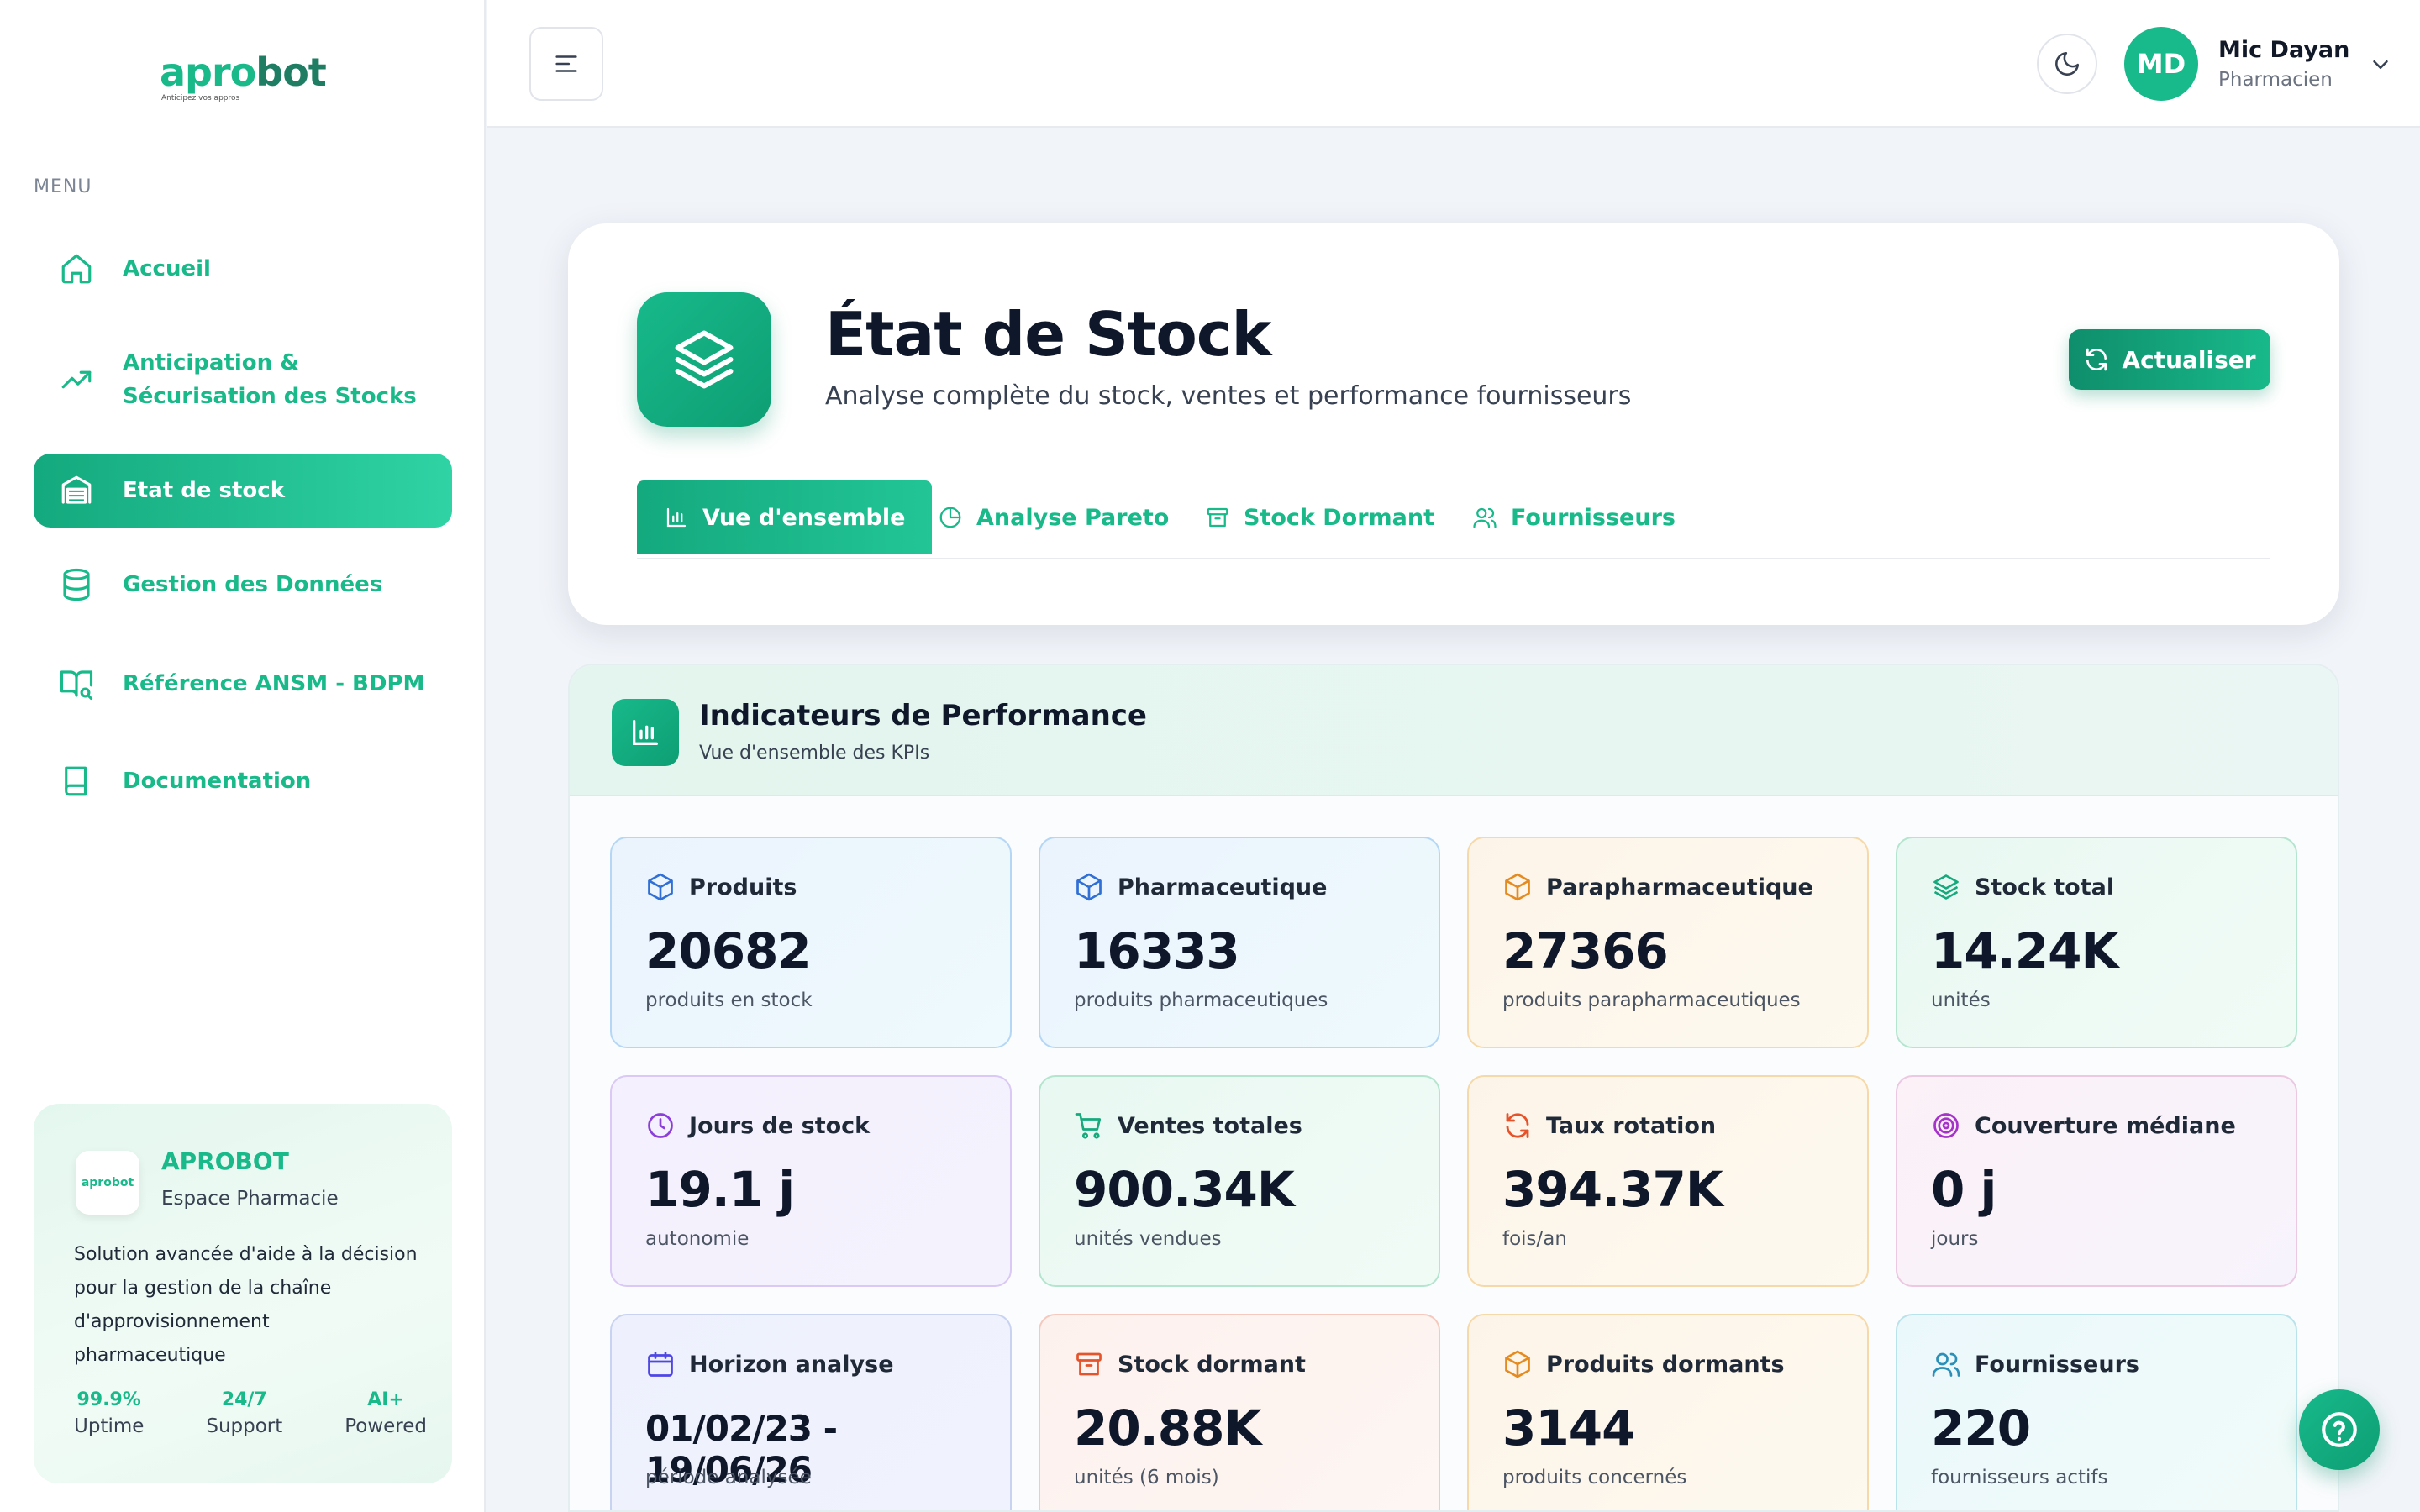  I want to click on kpi-card-taux-rotation: Taux rotation 394.37K fois/an, so click(1668, 1181).